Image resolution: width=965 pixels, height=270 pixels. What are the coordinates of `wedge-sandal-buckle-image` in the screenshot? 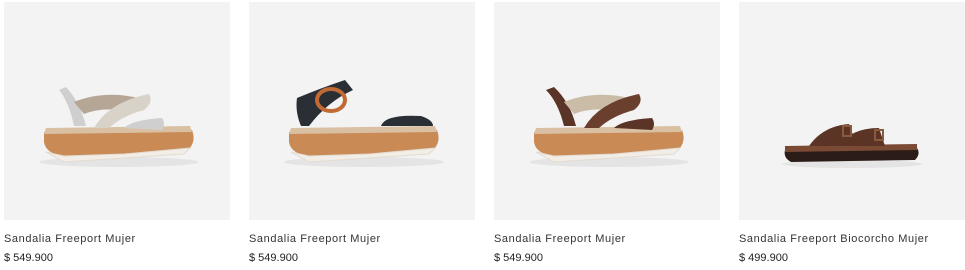 It's located at (364, 123).